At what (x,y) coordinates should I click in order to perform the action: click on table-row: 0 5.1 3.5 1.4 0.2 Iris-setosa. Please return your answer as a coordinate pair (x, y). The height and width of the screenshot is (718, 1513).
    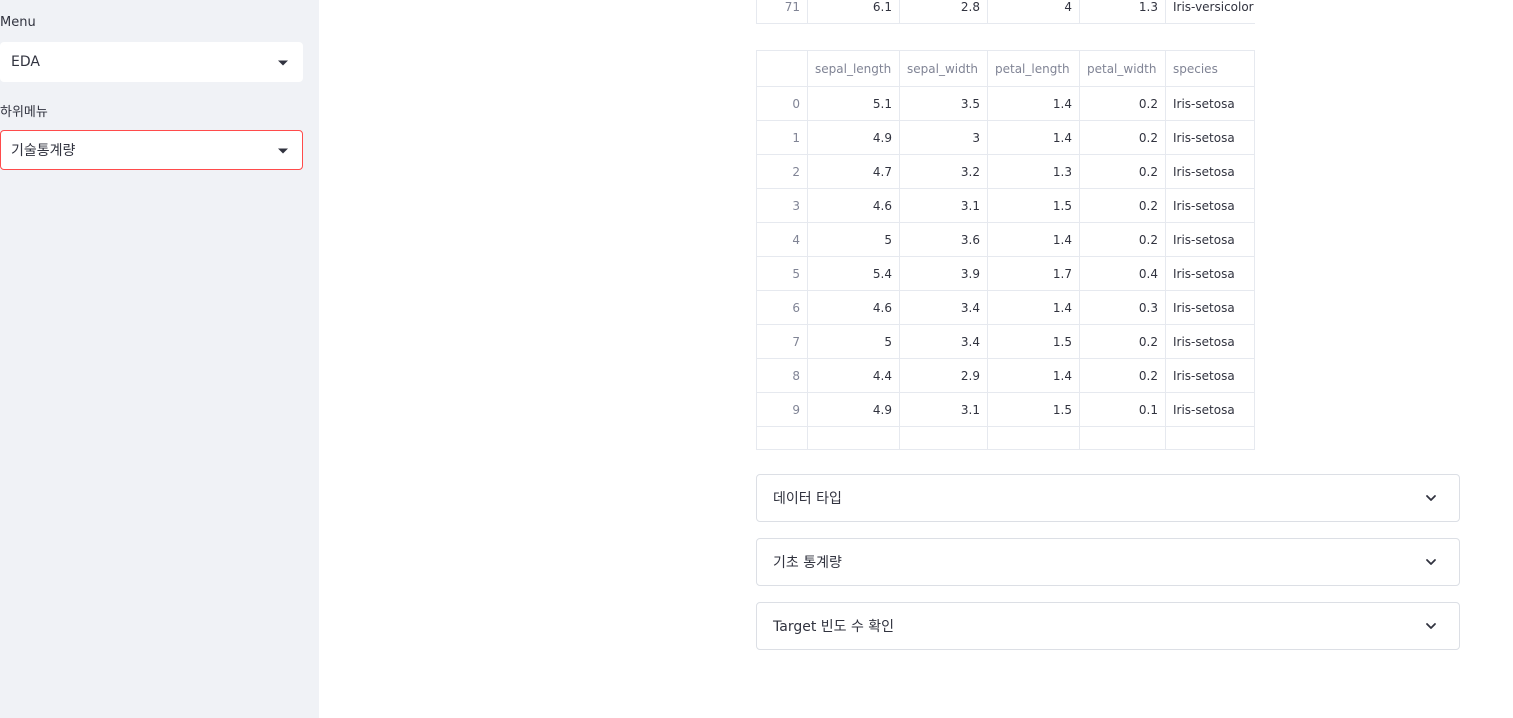
    Looking at the image, I should click on (1005, 103).